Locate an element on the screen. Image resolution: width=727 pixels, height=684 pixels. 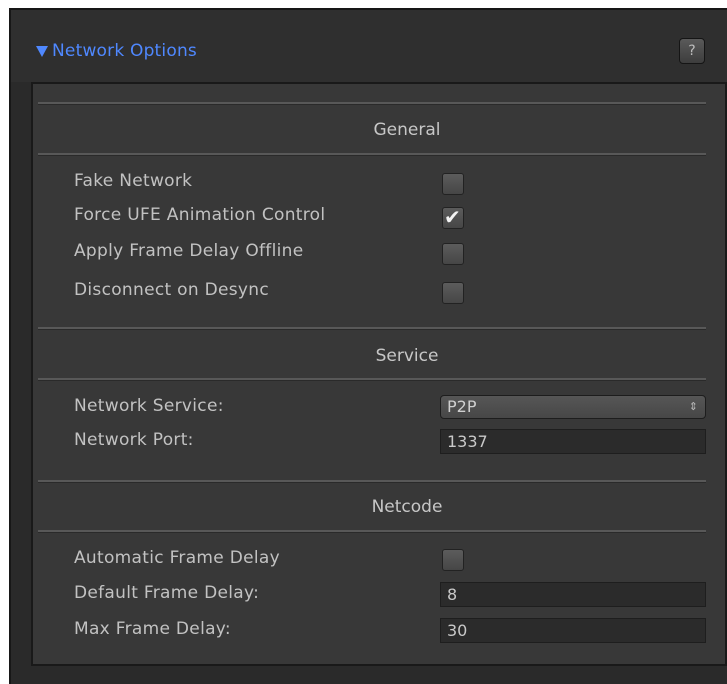
disconnect-on-desync-label: Disconnect on Desync is located at coordinates (172, 290).